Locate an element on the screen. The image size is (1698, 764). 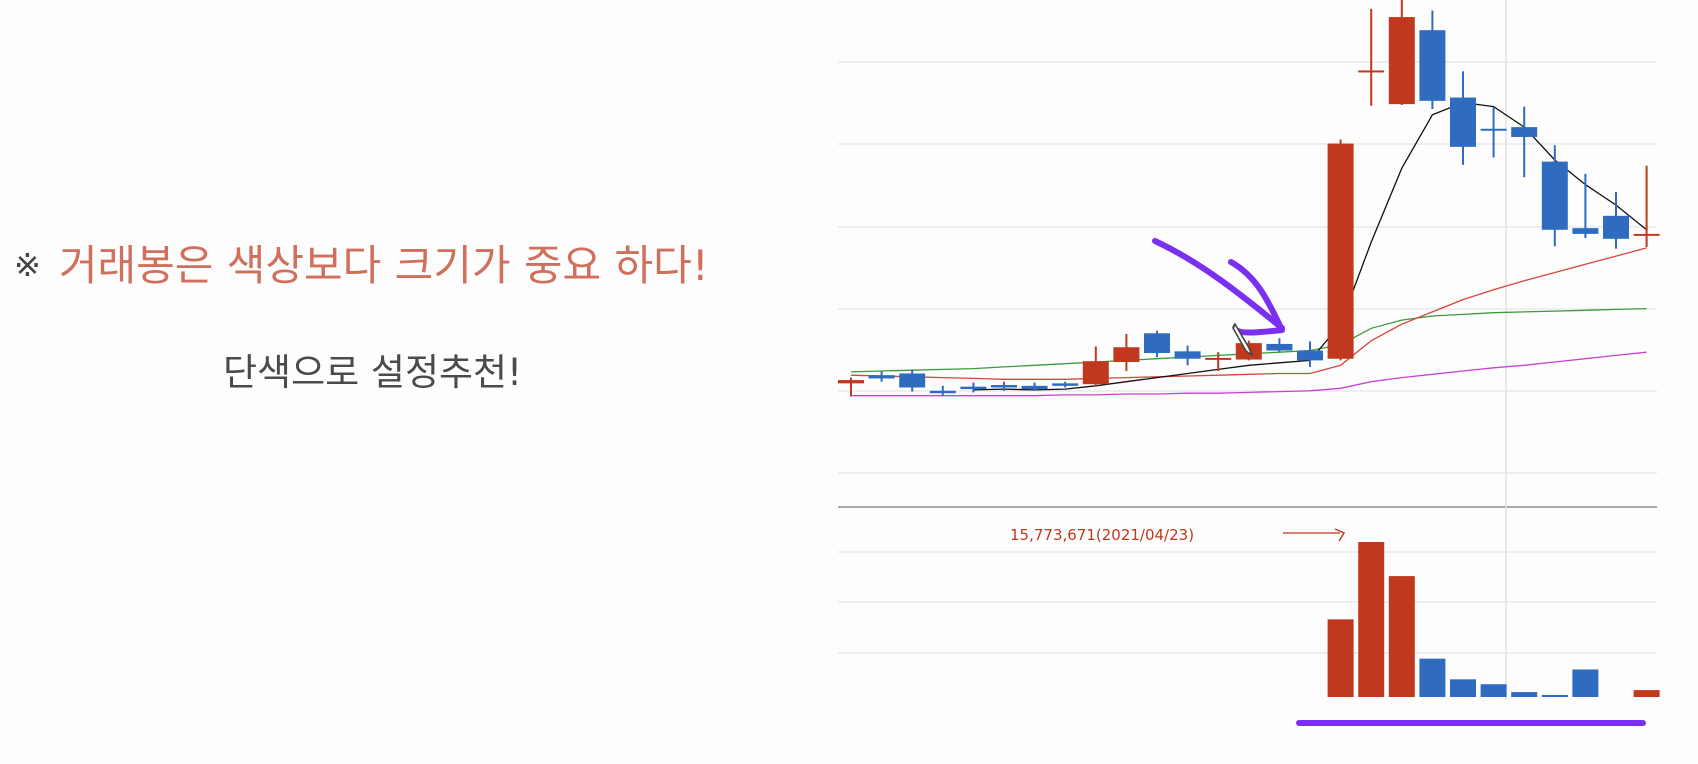
purple-arrow-shaft is located at coordinates (1218, 284).